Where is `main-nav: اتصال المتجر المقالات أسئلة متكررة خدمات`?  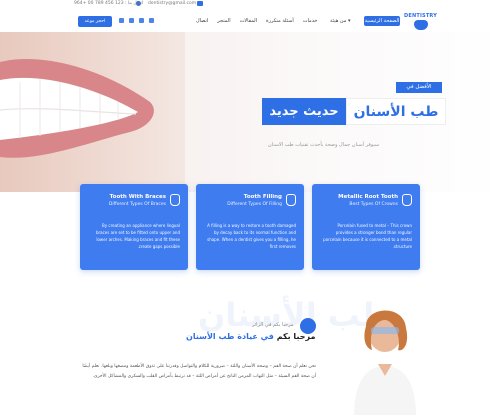
main-nav: اتصال المتجر المقالات أسئلة متكررة خدمات is located at coordinates (256, 21).